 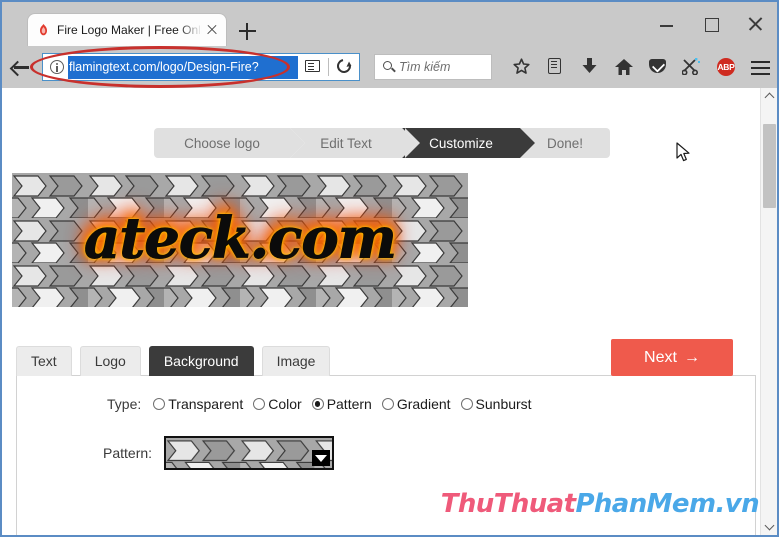 I want to click on radio-gradient: Gradient, so click(x=416, y=404).